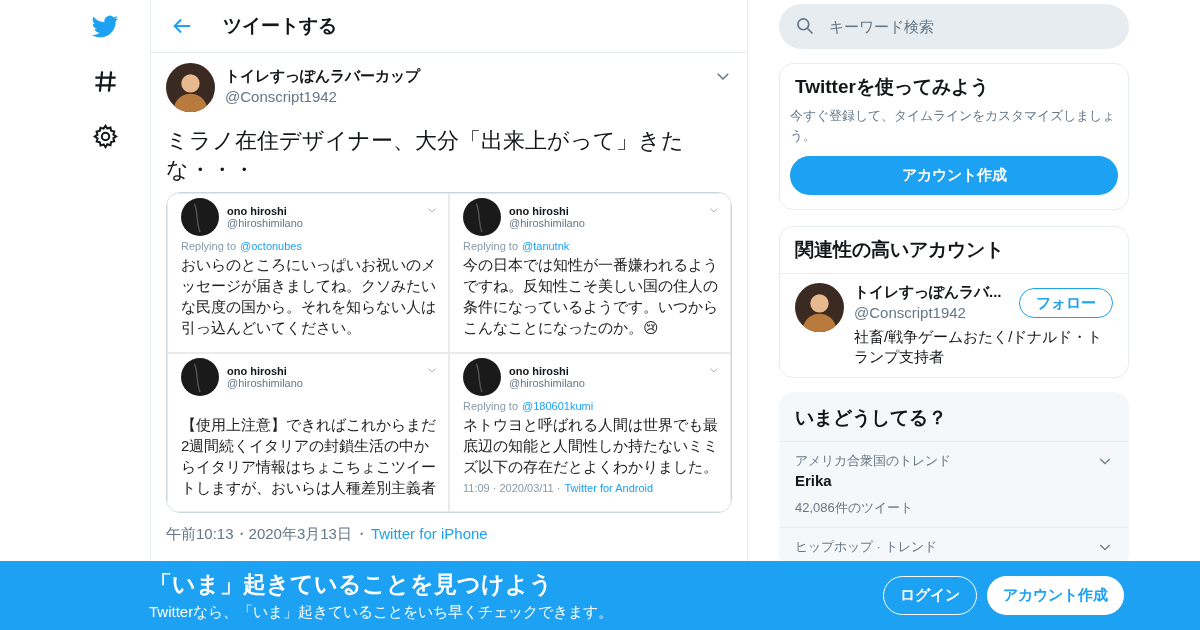  I want to click on reply-mention: @180601kumi, so click(558, 406).